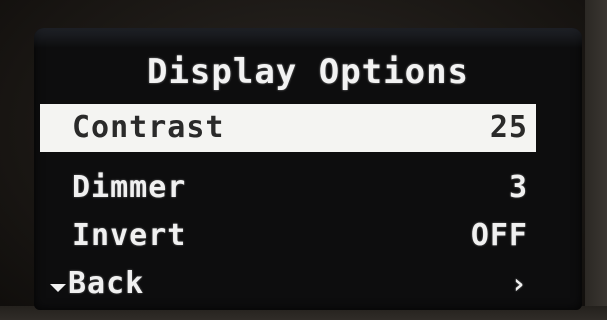 Image resolution: width=607 pixels, height=320 pixels. What do you see at coordinates (288, 284) in the screenshot?
I see `menu-item-back: Back ›` at bounding box center [288, 284].